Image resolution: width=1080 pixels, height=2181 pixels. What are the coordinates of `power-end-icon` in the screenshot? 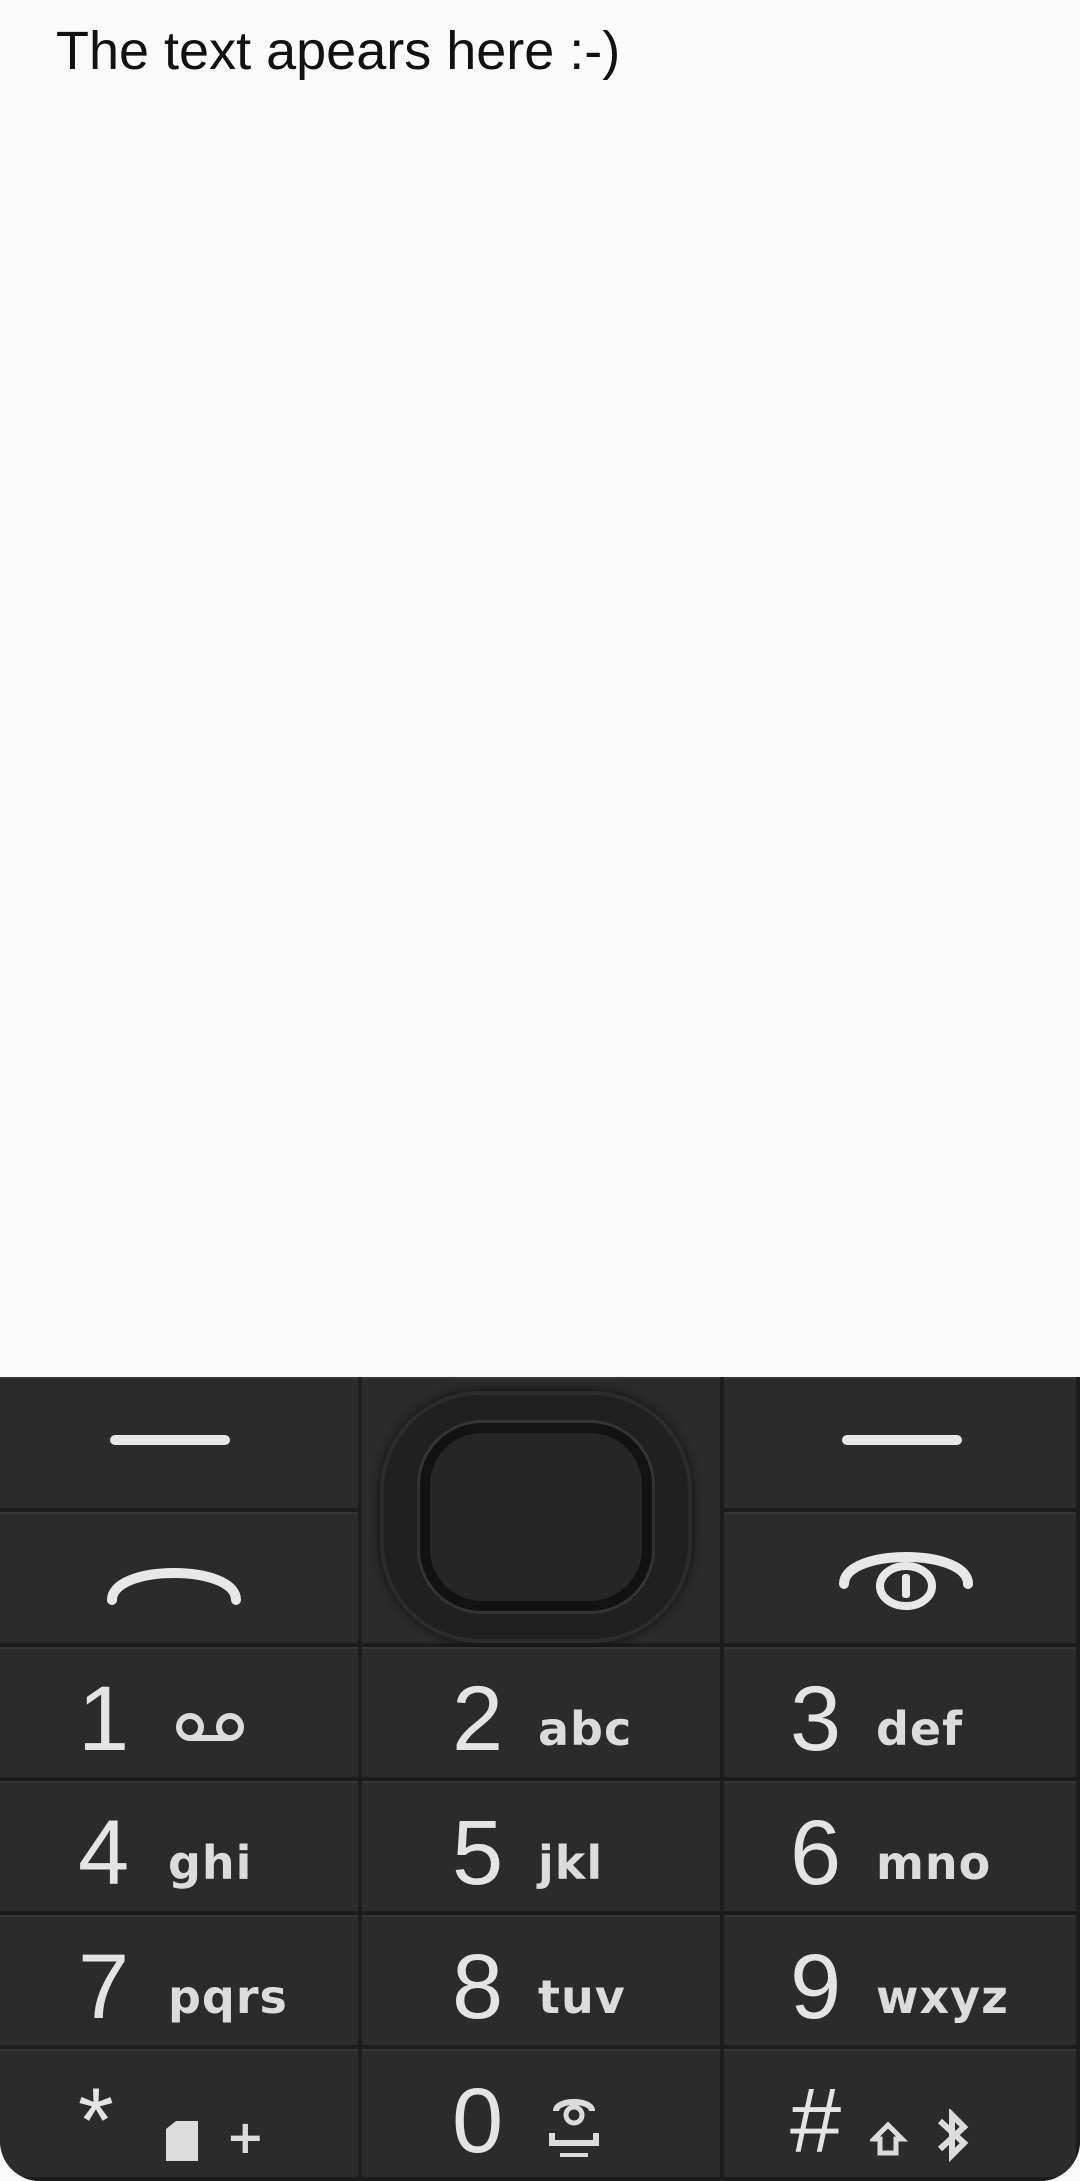 It's located at (906, 1581).